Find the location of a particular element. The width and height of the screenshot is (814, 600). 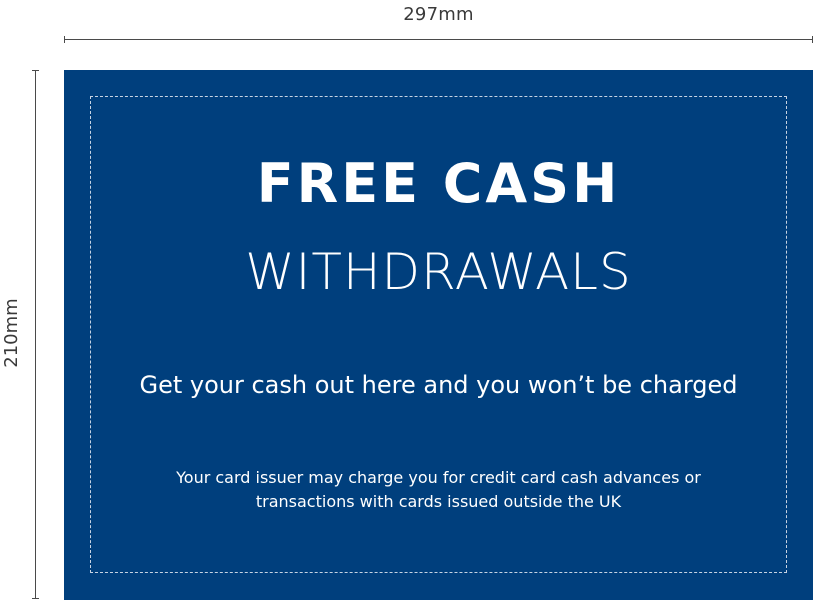

poster-headline: FREE CASH is located at coordinates (438, 183).